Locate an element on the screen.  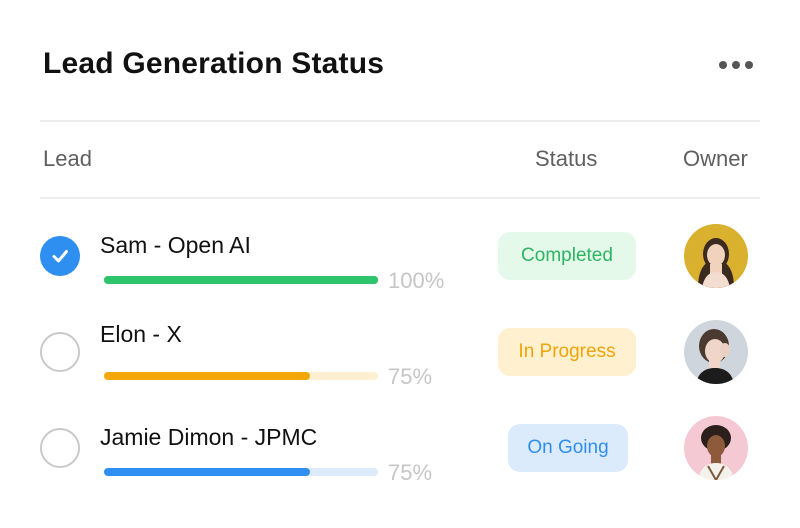
column-header-lead: Lead is located at coordinates (67, 158).